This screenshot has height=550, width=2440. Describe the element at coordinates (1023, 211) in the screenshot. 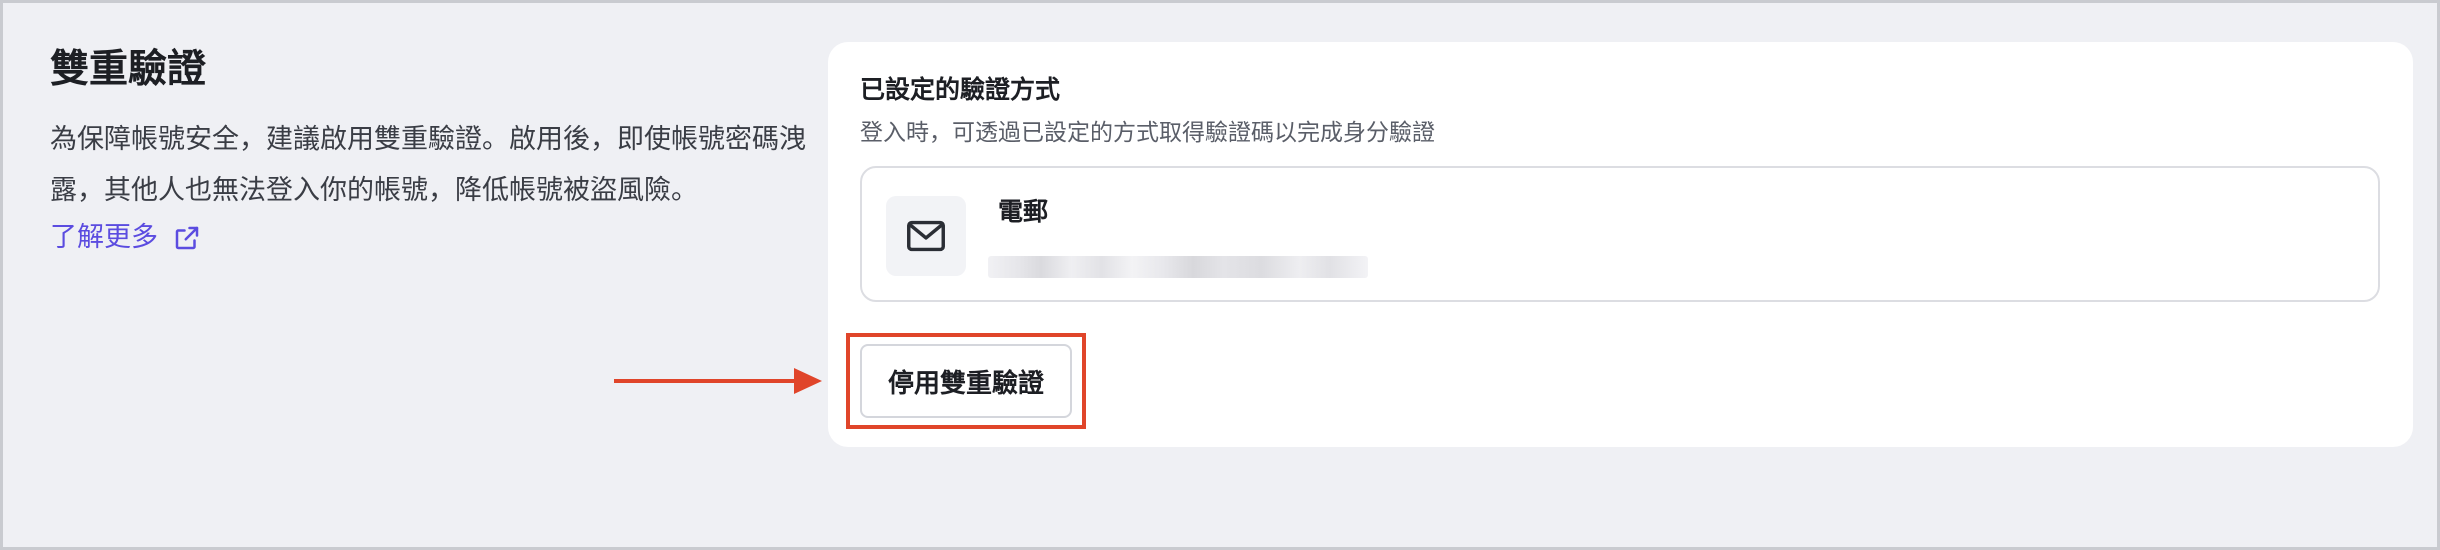

I see `method-label: 電郵` at that location.